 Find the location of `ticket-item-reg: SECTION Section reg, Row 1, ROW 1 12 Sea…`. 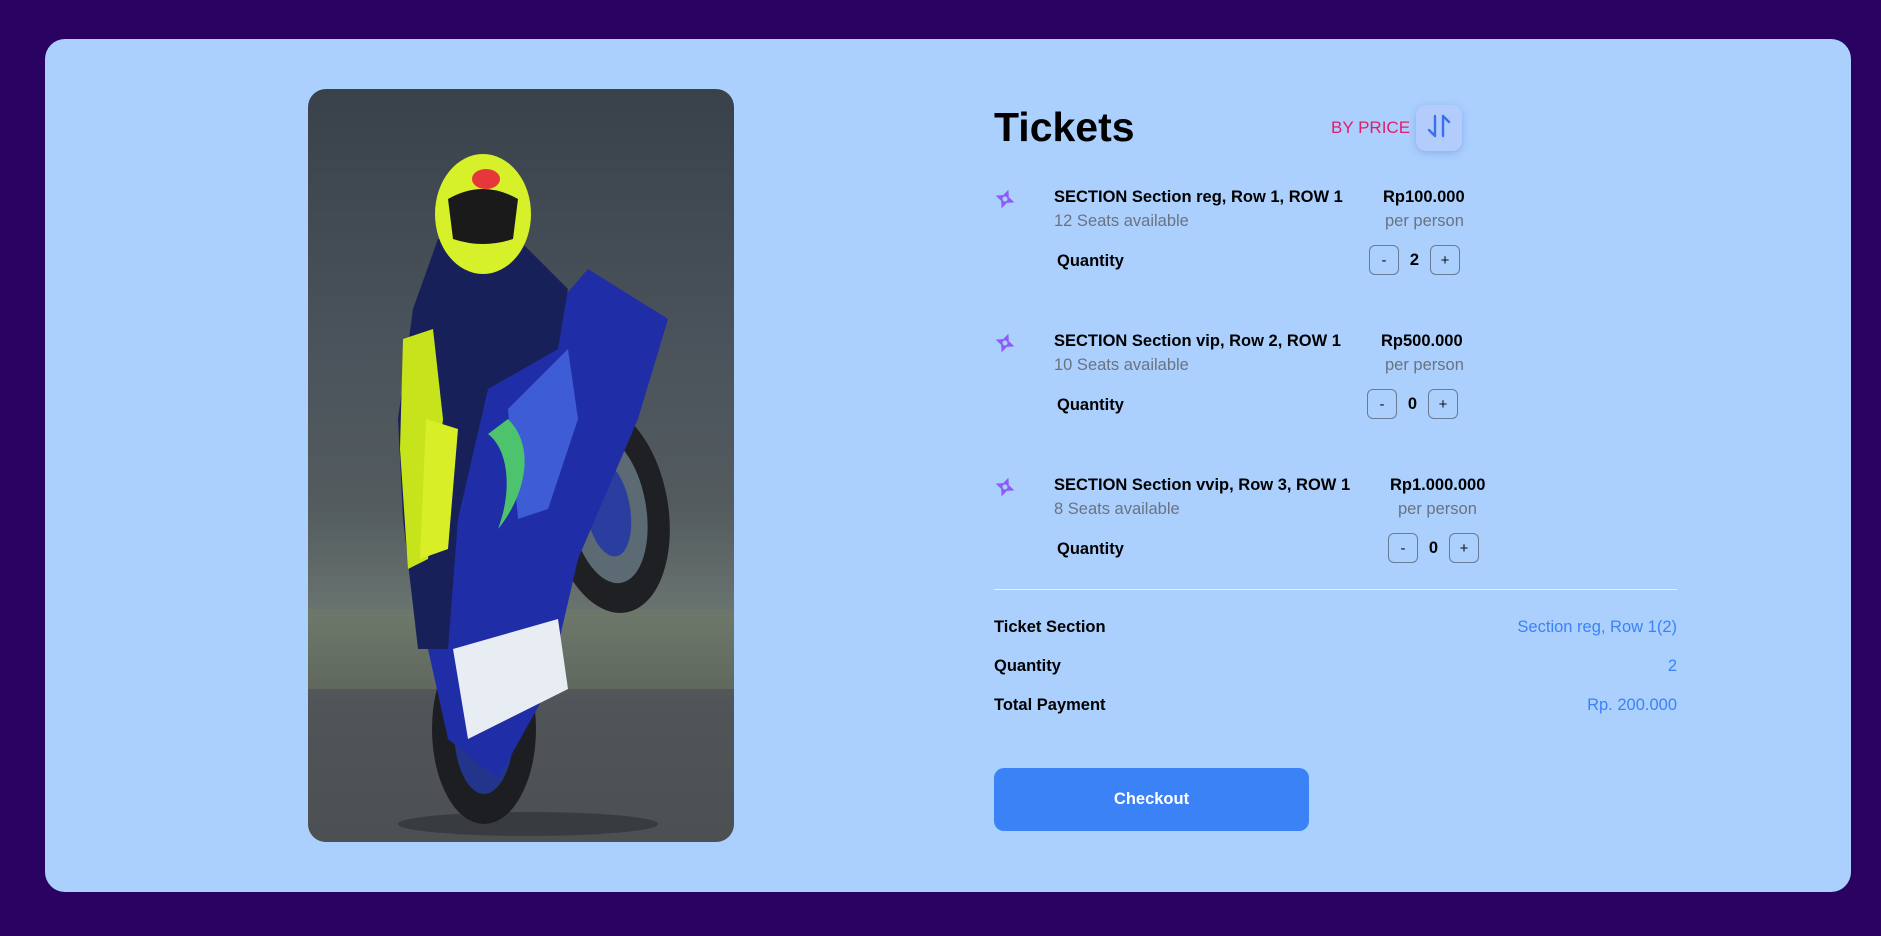

ticket-item-reg: SECTION Section reg, Row 1, ROW 1 12 Sea… is located at coordinates (1244, 237).